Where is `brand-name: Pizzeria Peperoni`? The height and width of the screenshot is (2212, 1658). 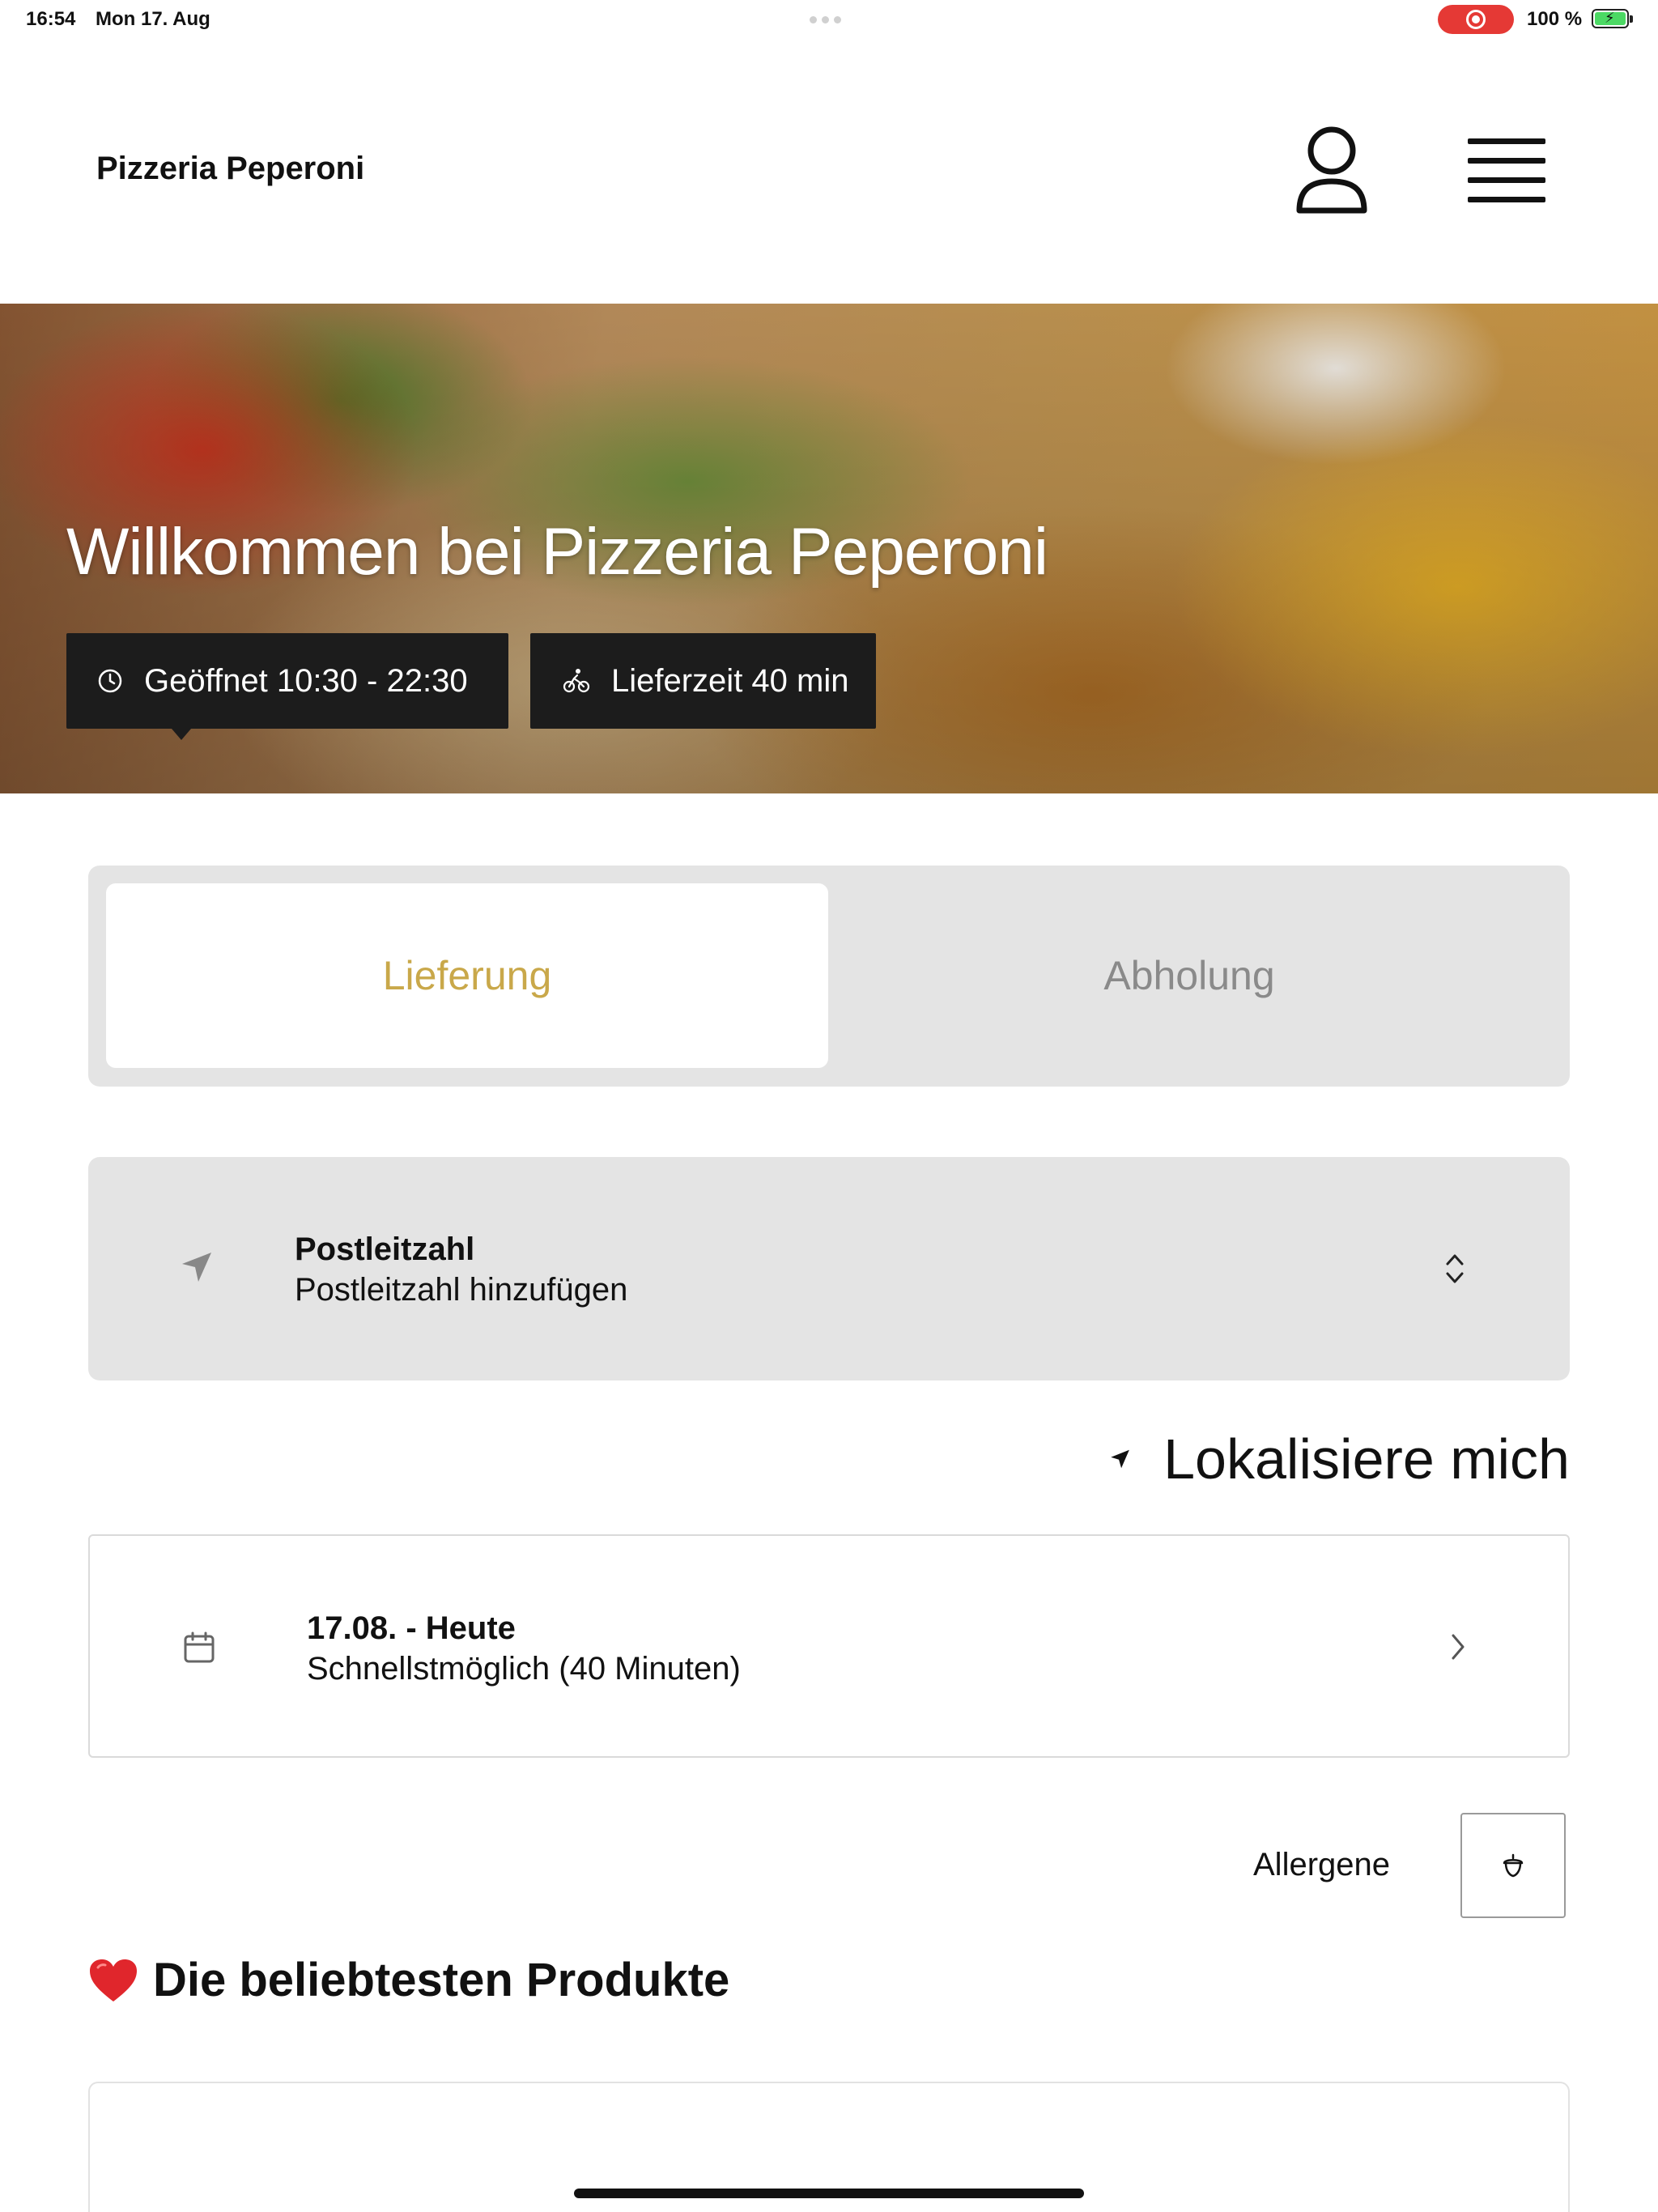
brand-name: Pizzeria Peperoni is located at coordinates (230, 169).